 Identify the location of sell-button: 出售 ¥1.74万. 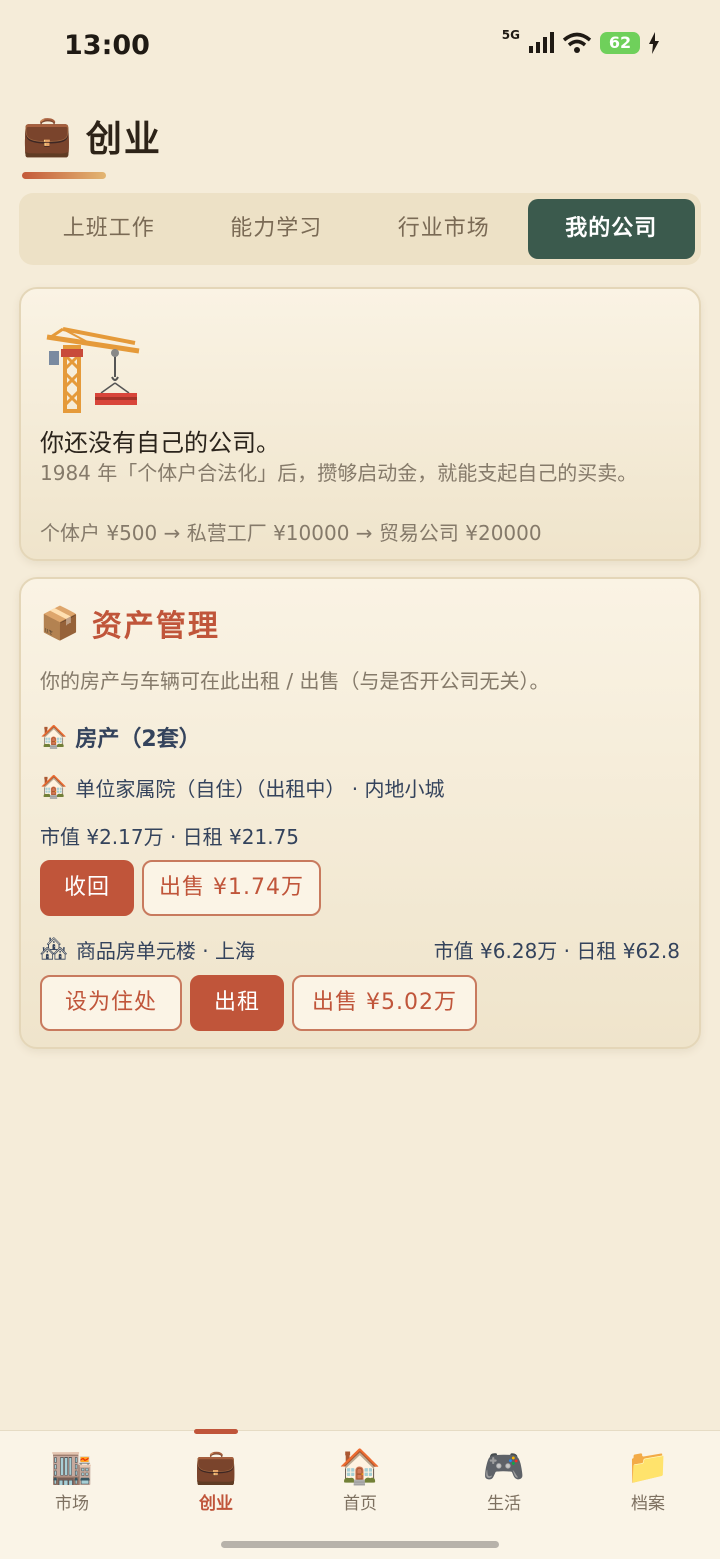
(231, 888).